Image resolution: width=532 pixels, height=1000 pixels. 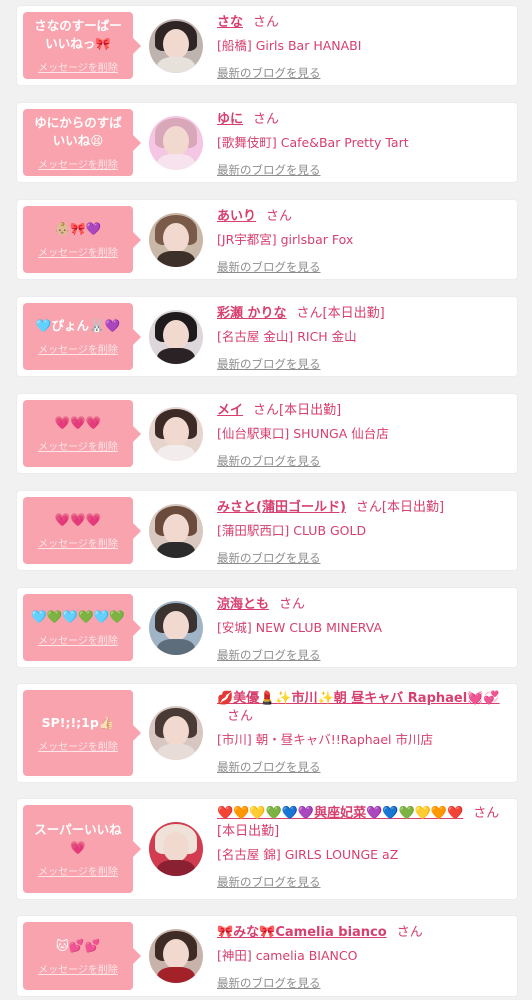 What do you see at coordinates (230, 119) in the screenshot?
I see `cast-name-link: ゆに` at bounding box center [230, 119].